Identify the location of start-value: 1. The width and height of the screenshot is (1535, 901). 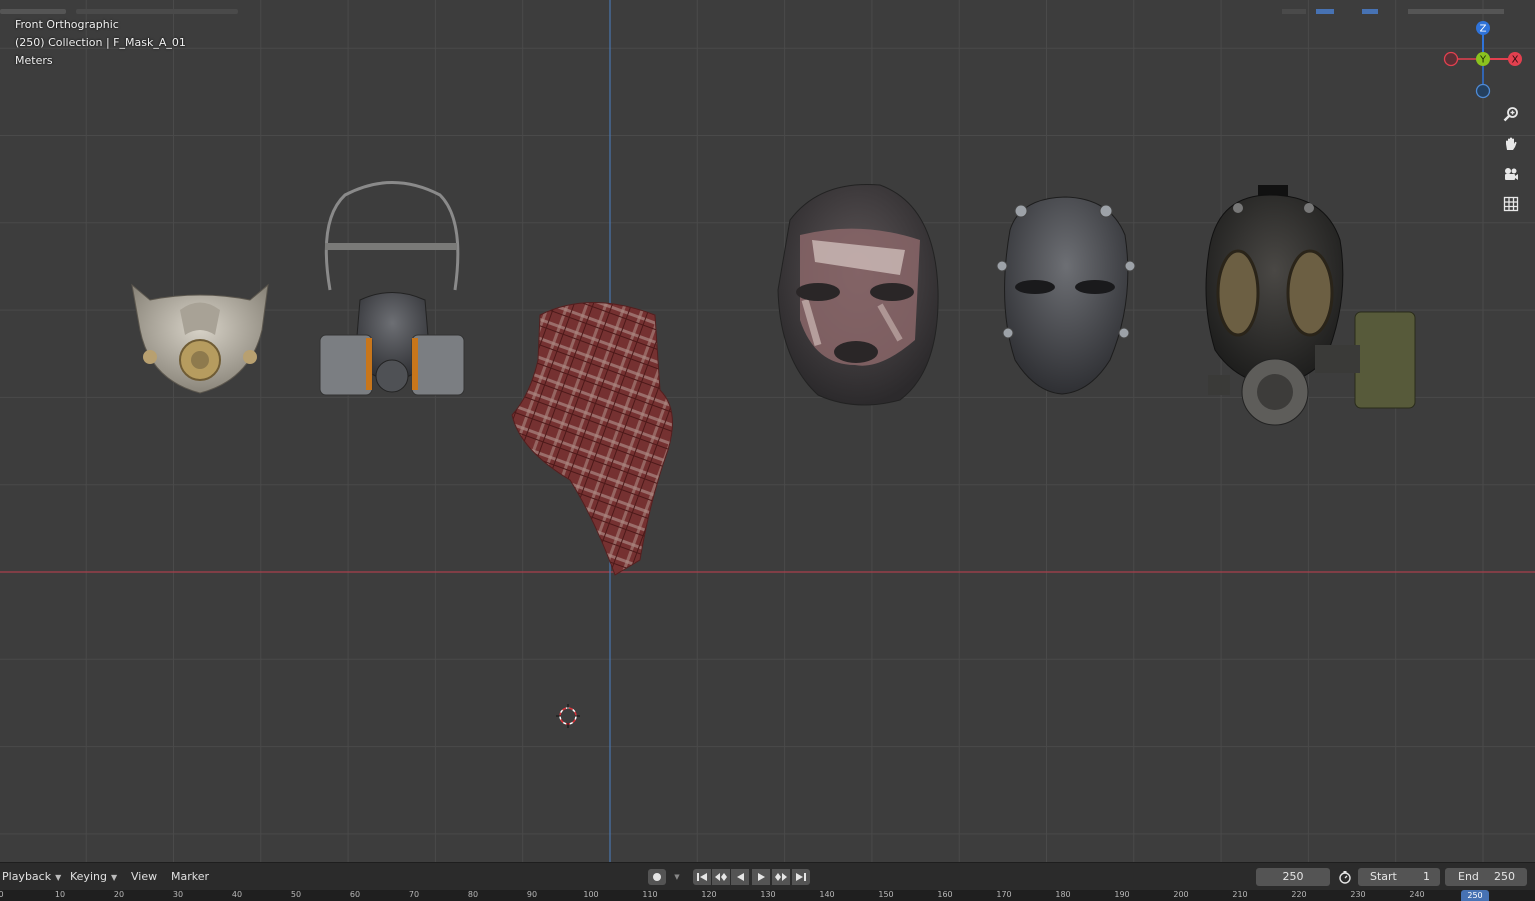
(1426, 876).